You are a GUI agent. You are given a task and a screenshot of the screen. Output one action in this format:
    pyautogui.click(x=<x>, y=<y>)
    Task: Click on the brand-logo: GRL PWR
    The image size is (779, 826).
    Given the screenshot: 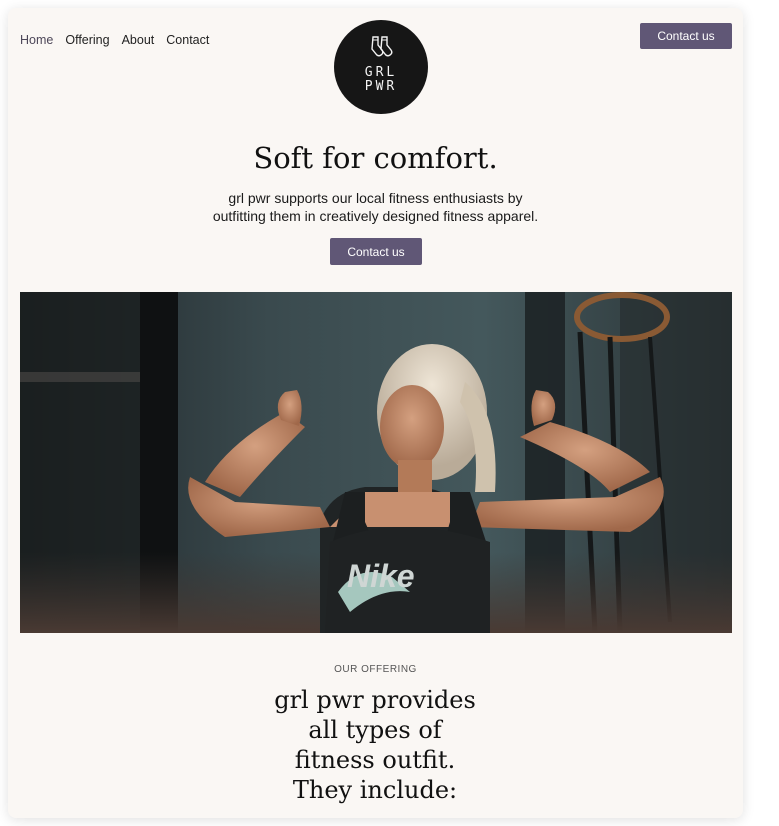 What is the action you would take?
    pyautogui.click(x=381, y=67)
    